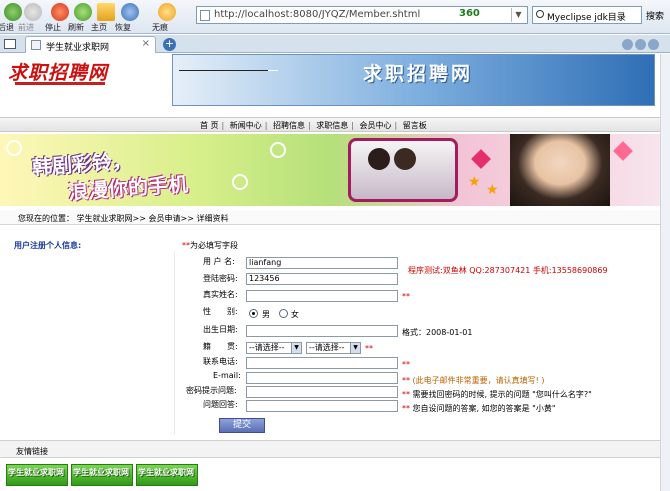 The image size is (670, 491). I want to click on tab-menu-icon, so click(653, 44).